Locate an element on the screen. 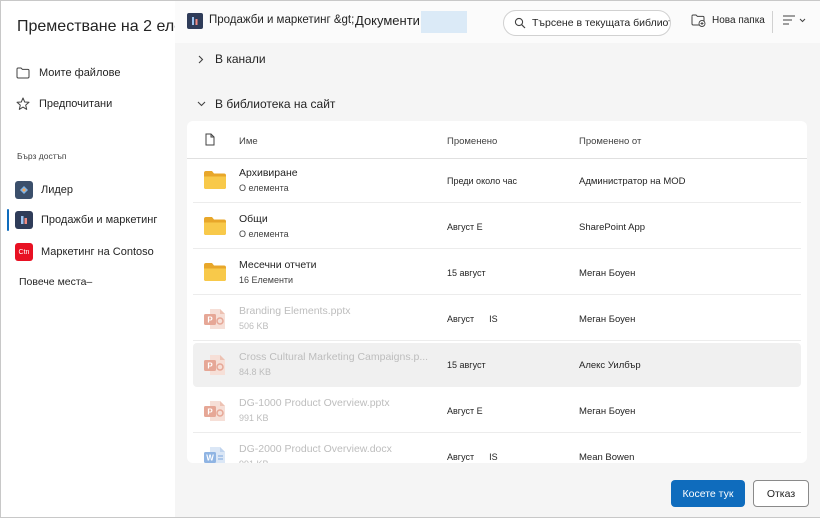 This screenshot has height=518, width=820. group-channels-label: В канали is located at coordinates (240, 59).